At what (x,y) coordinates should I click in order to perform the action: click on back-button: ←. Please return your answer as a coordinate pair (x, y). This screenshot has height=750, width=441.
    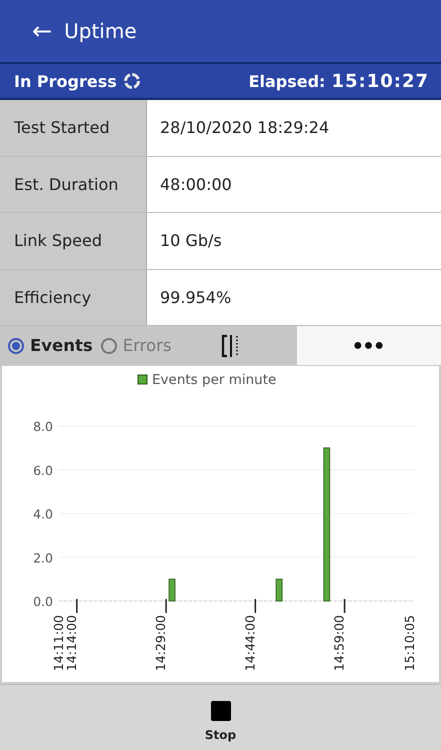
    Looking at the image, I should click on (42, 31).